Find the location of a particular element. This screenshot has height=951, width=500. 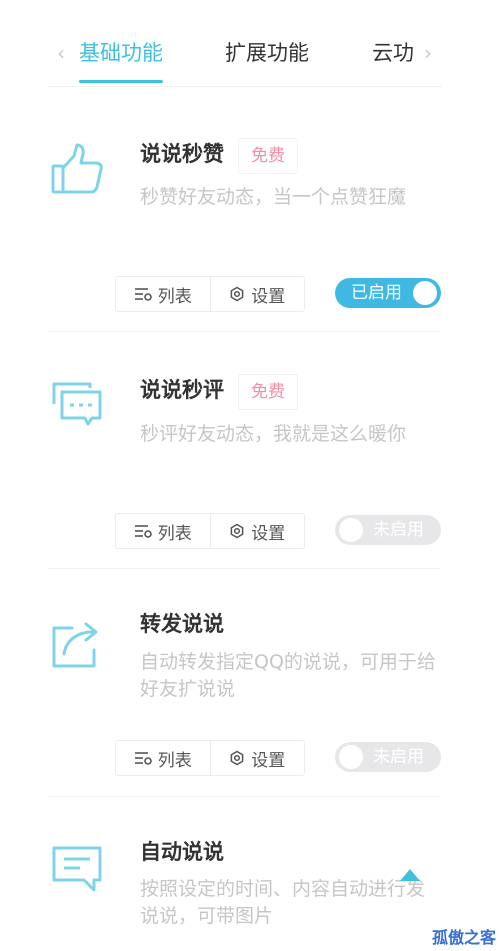

feature-description: 按照设定的时间、内容自动进行发说说，可带图片 is located at coordinates (283, 902).